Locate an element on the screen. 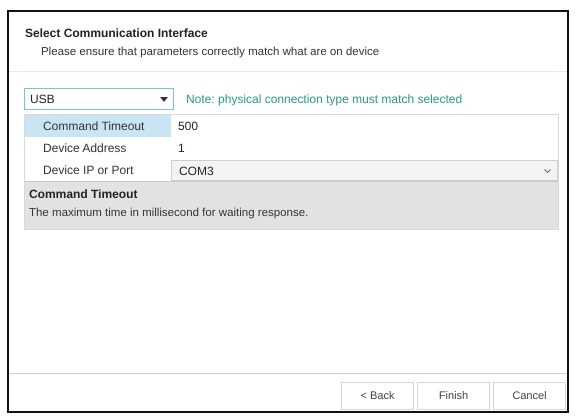 This screenshot has width=577, height=416. wizard-button: Finish is located at coordinates (453, 396).